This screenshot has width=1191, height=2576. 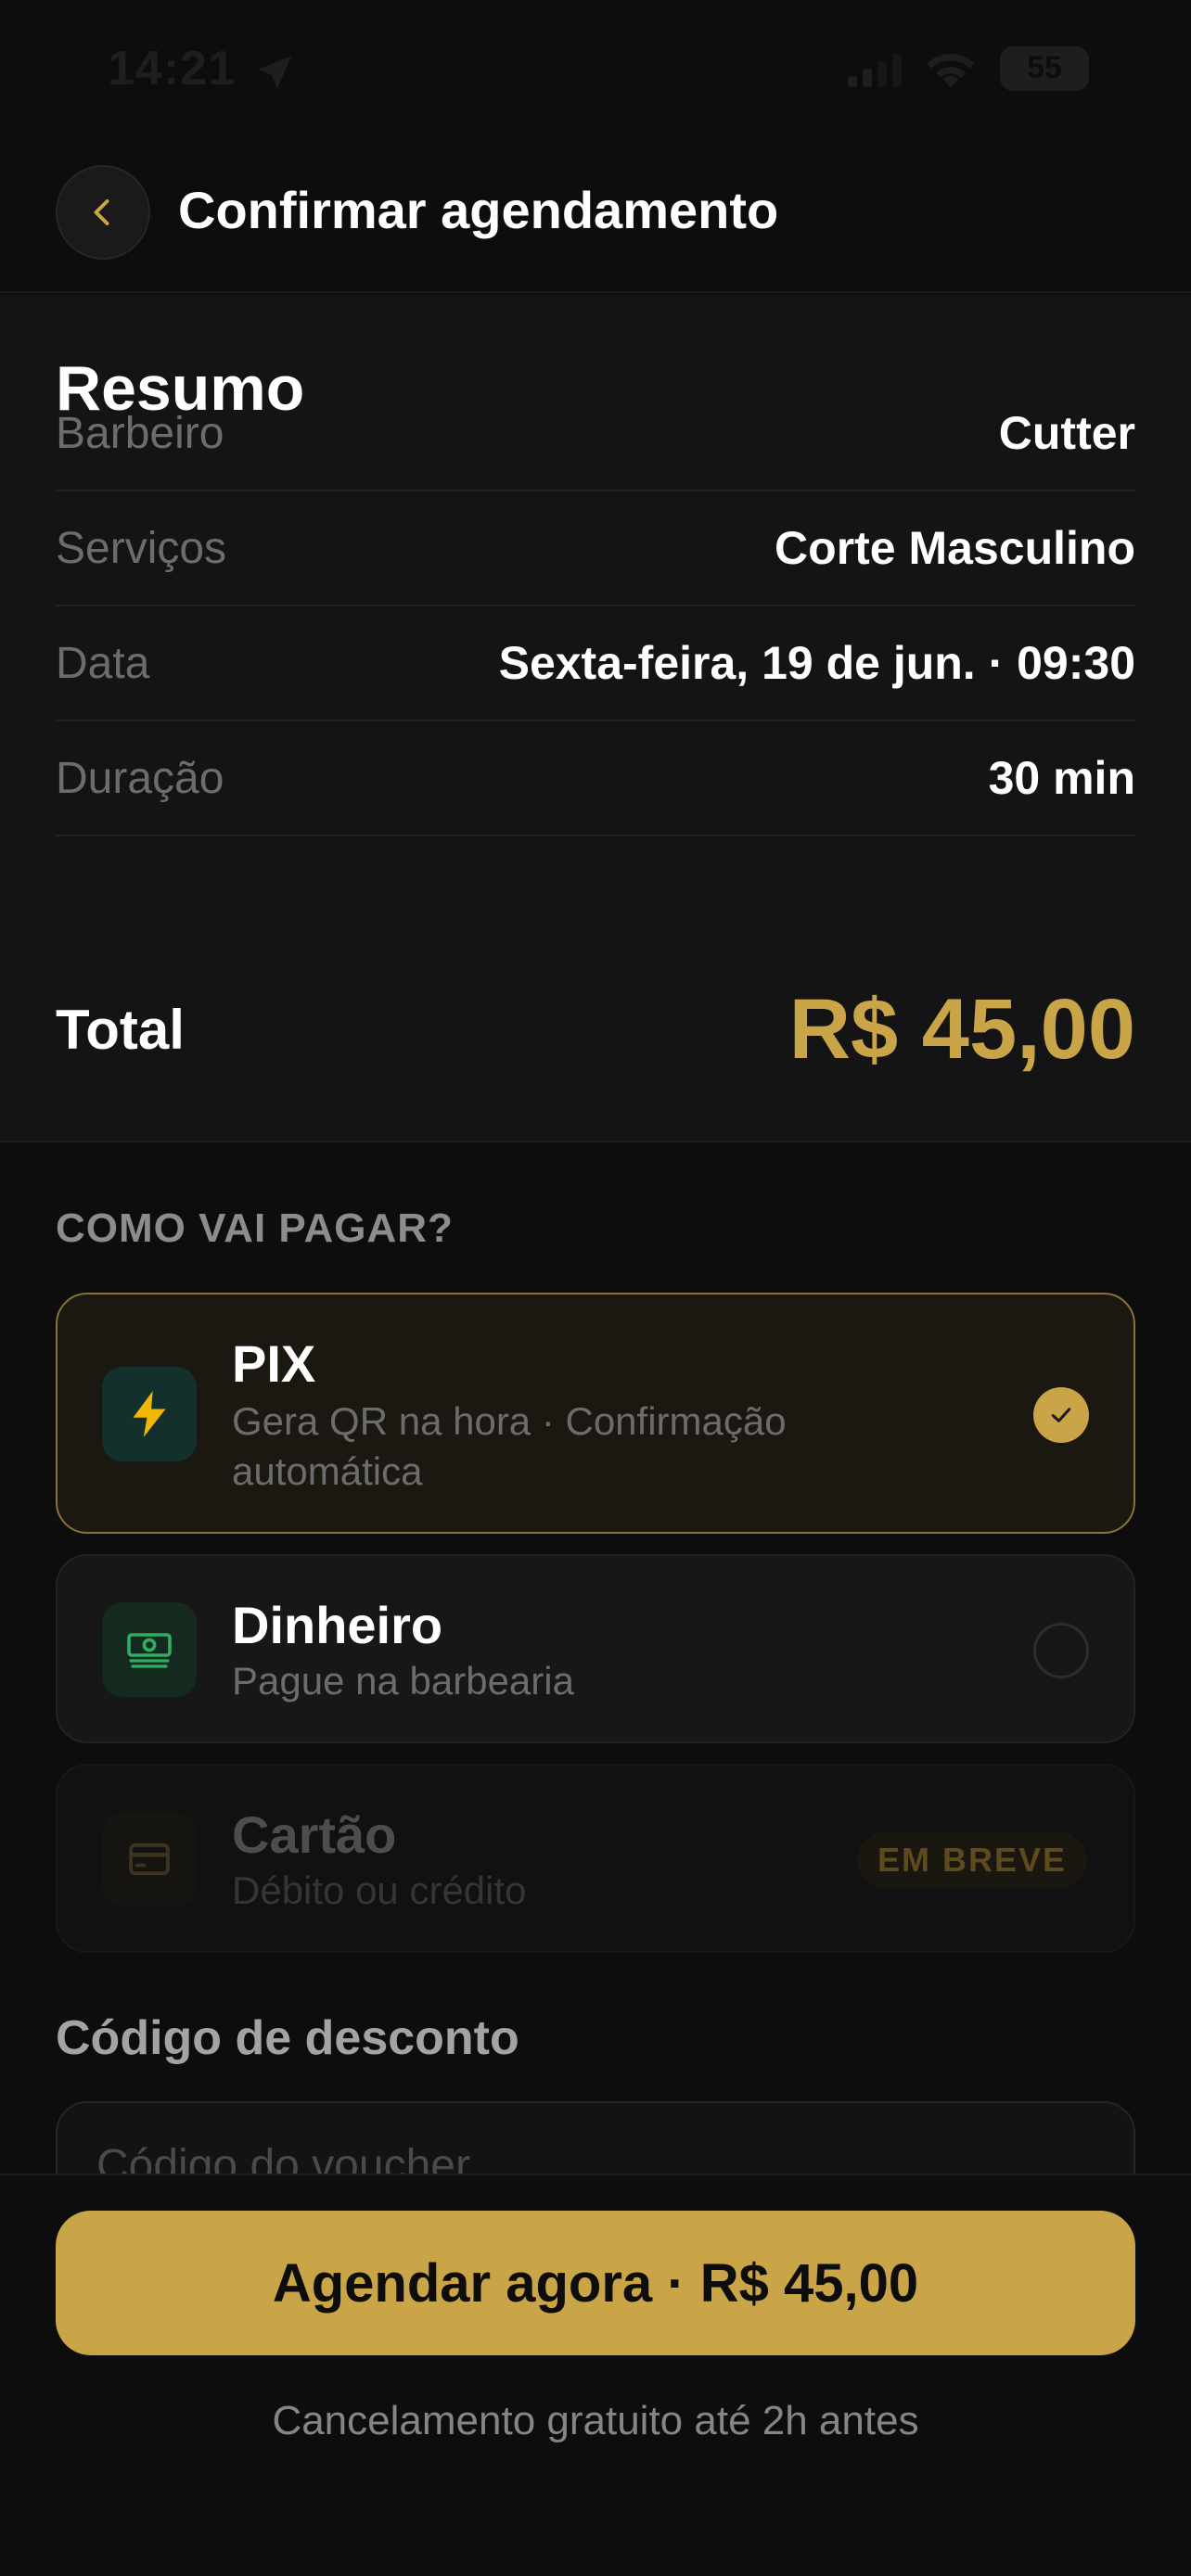 What do you see at coordinates (140, 433) in the screenshot?
I see `summary-label: Barbeiro` at bounding box center [140, 433].